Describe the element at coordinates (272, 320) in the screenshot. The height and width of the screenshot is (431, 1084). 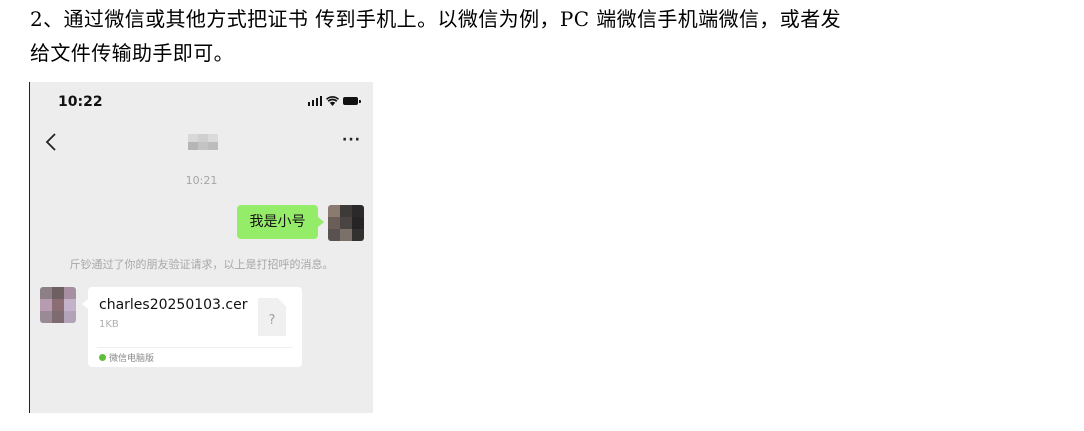
I see `file-unknown-glyph: ?` at that location.